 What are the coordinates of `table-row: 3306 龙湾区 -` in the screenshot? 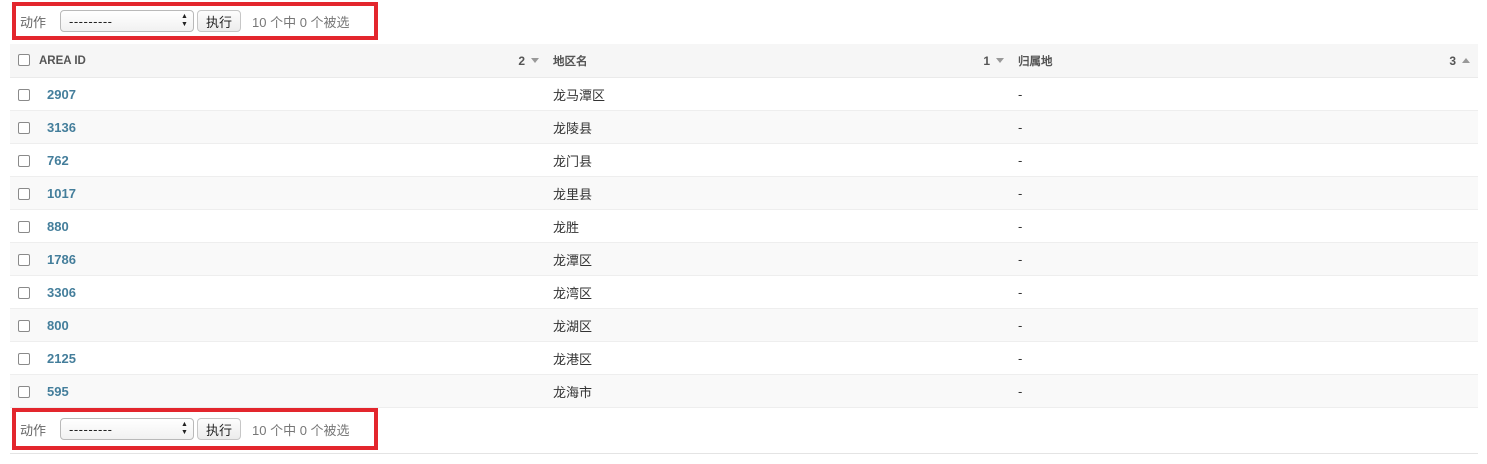 It's located at (744, 292).